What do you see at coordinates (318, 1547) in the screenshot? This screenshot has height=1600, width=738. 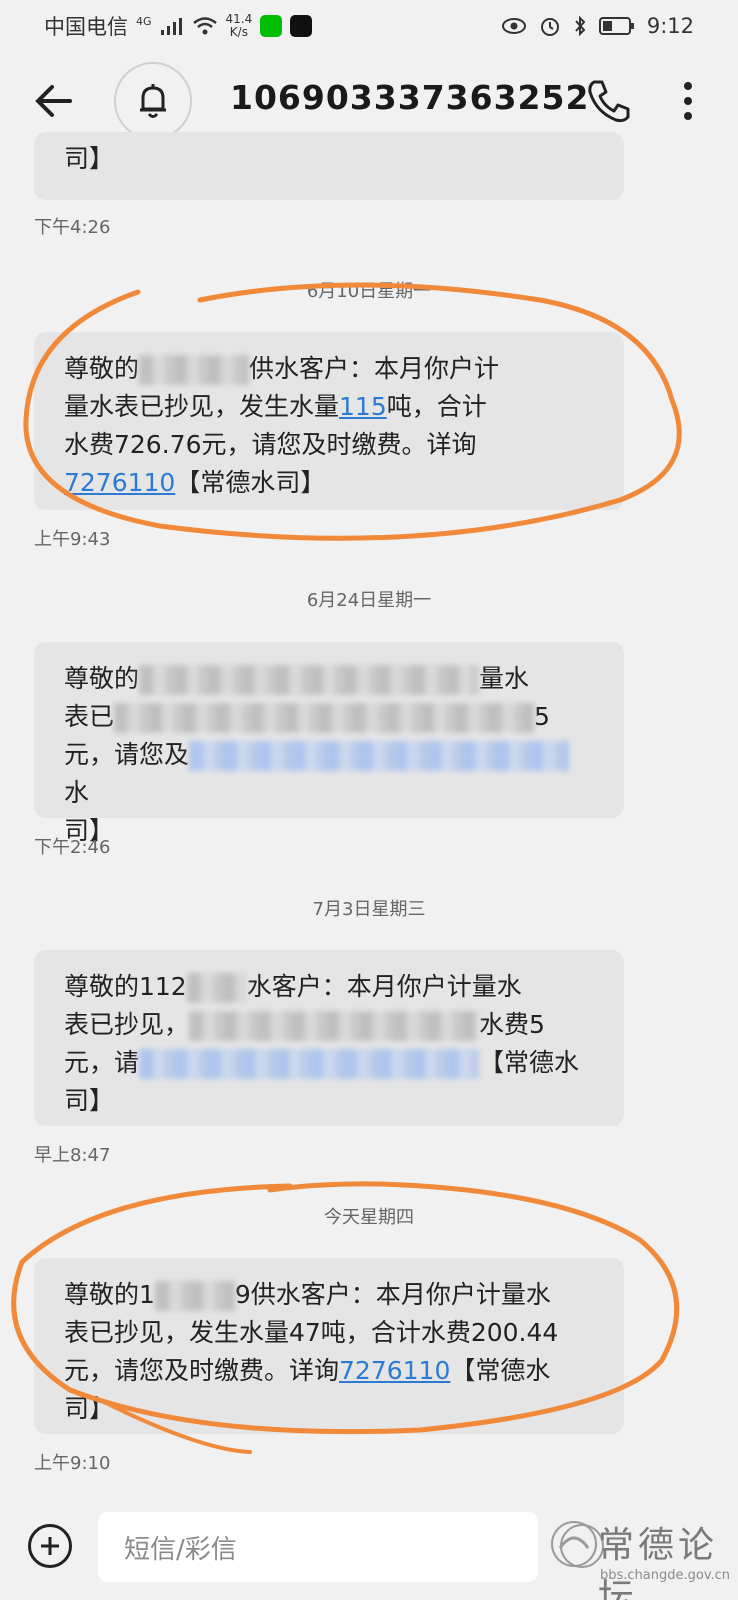 I see `message-input: 短信/彩信` at bounding box center [318, 1547].